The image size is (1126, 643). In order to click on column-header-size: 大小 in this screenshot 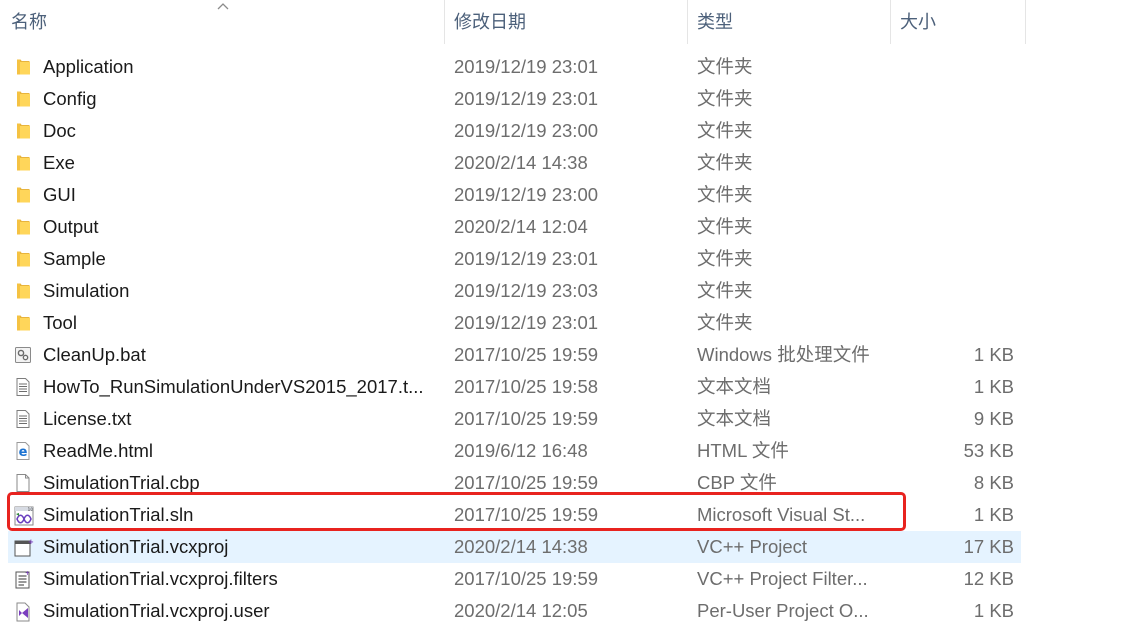, I will do `click(962, 22)`.